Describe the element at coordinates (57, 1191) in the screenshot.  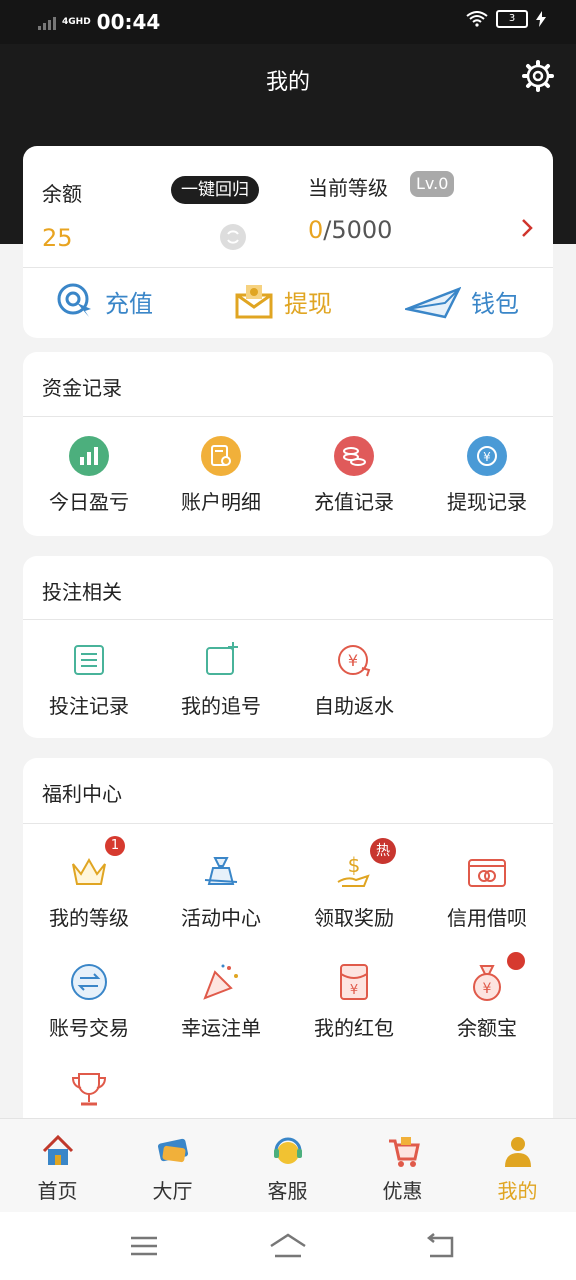
I see `tab-home-label: 首页` at that location.